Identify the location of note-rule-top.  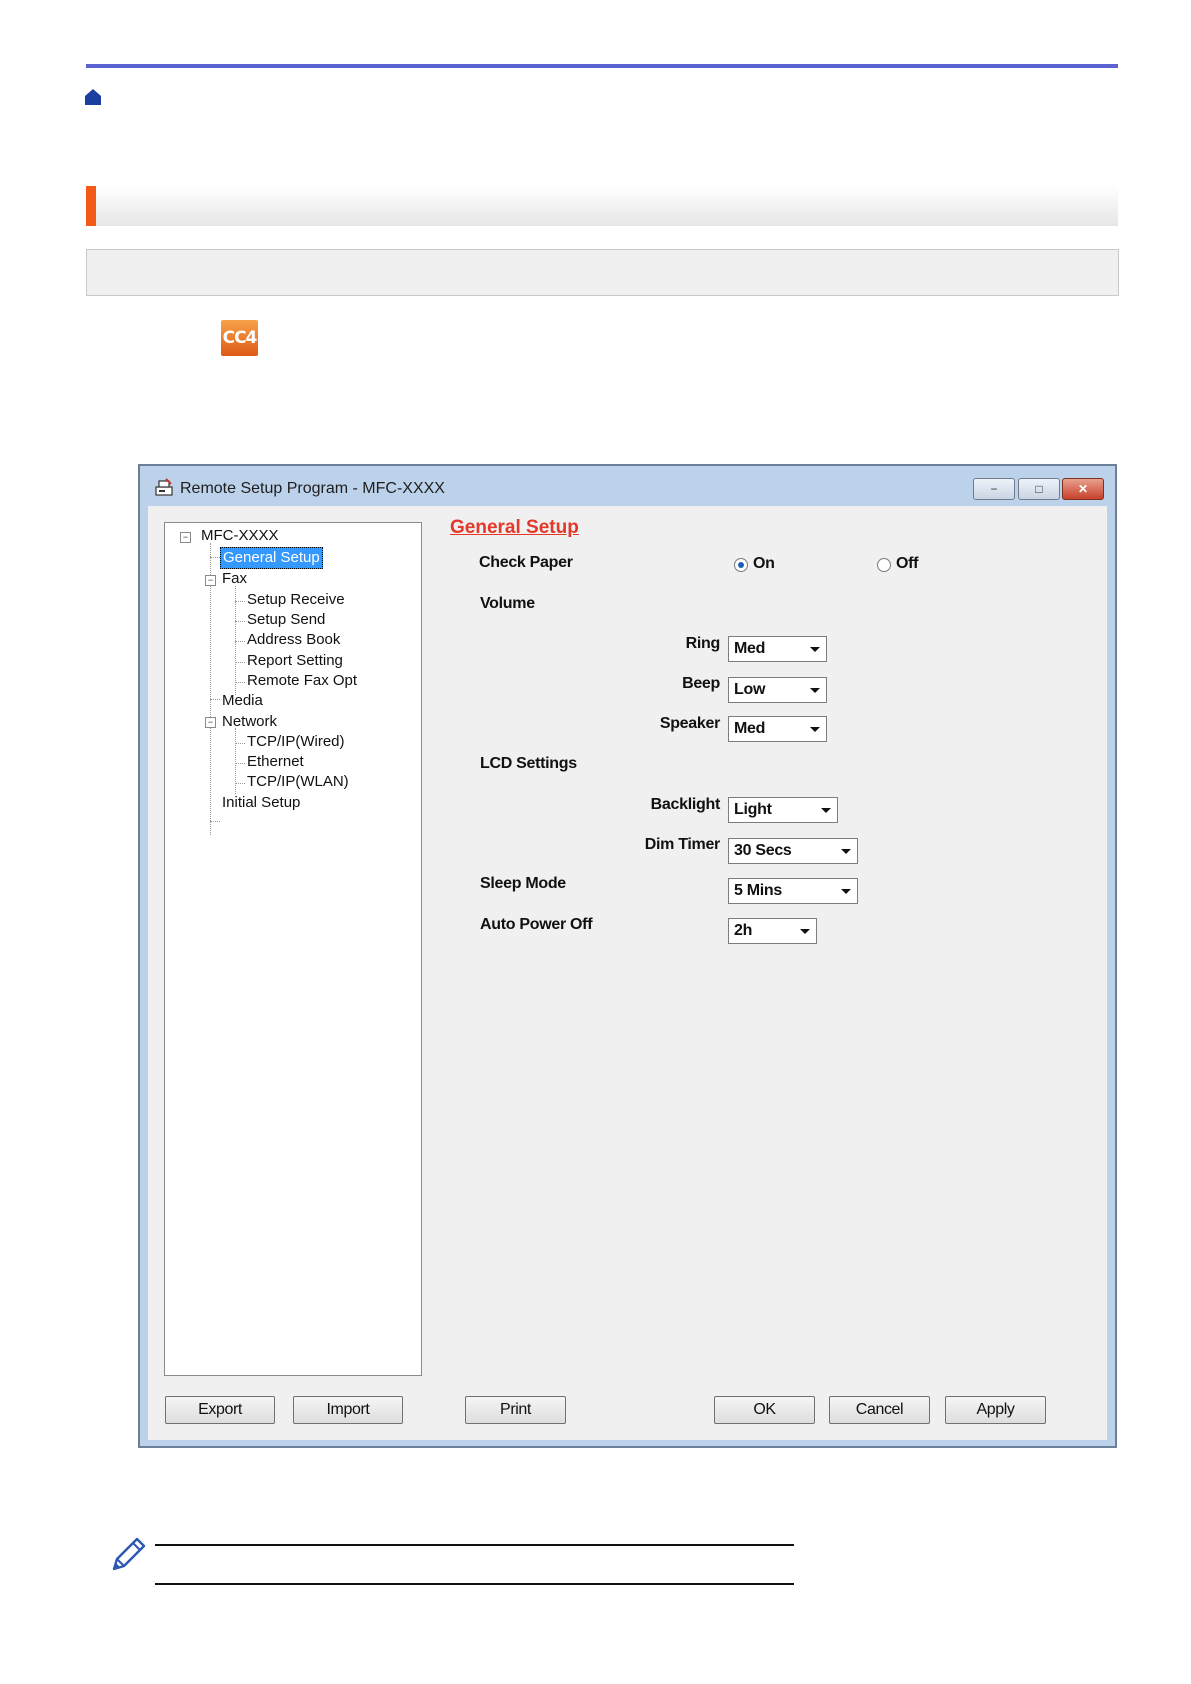
(474, 1545).